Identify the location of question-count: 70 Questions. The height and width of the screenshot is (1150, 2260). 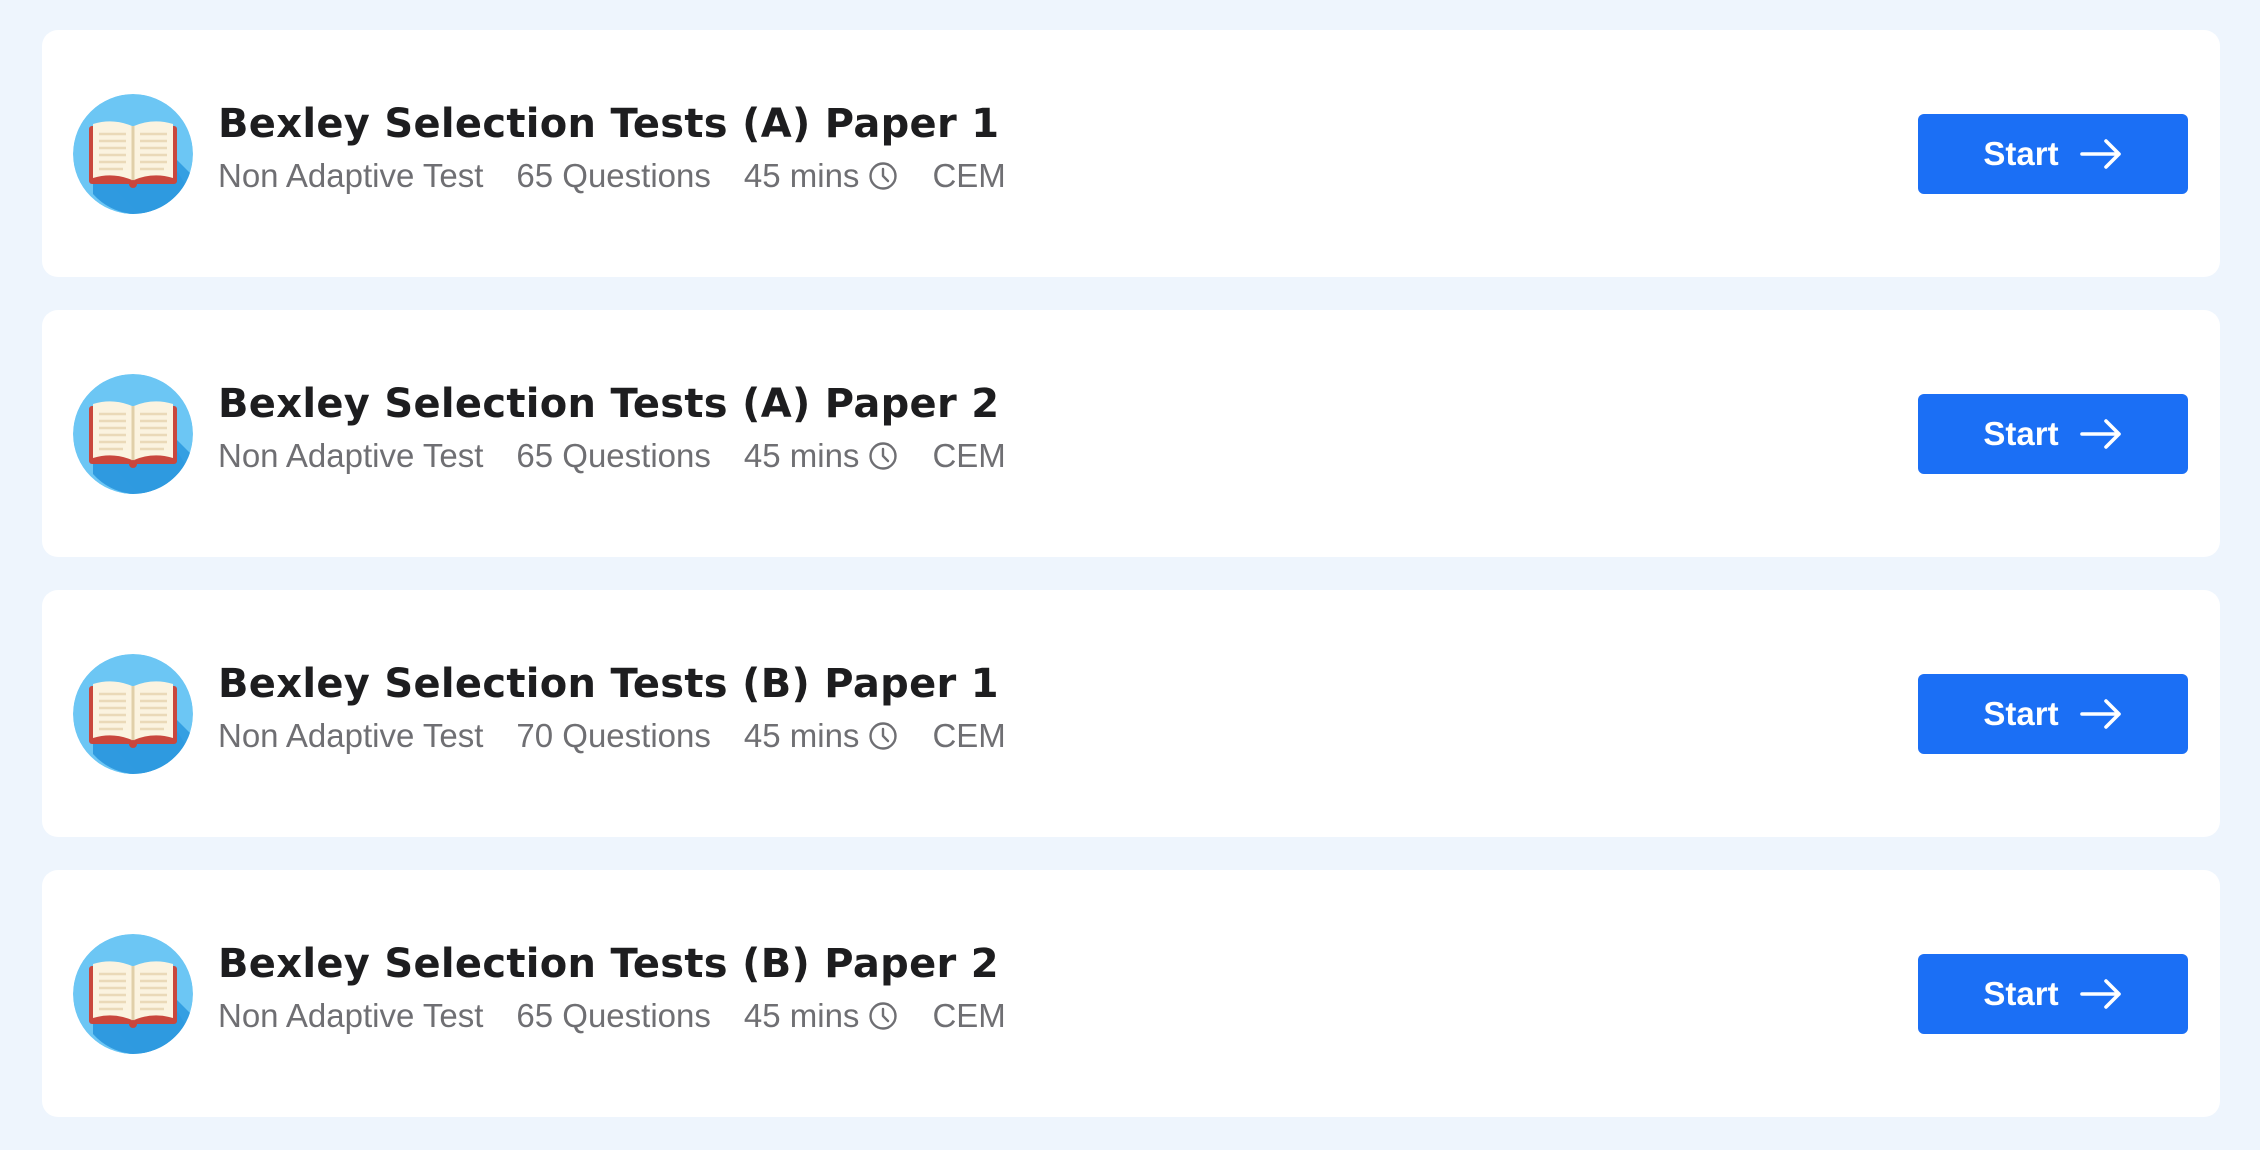
(613, 735).